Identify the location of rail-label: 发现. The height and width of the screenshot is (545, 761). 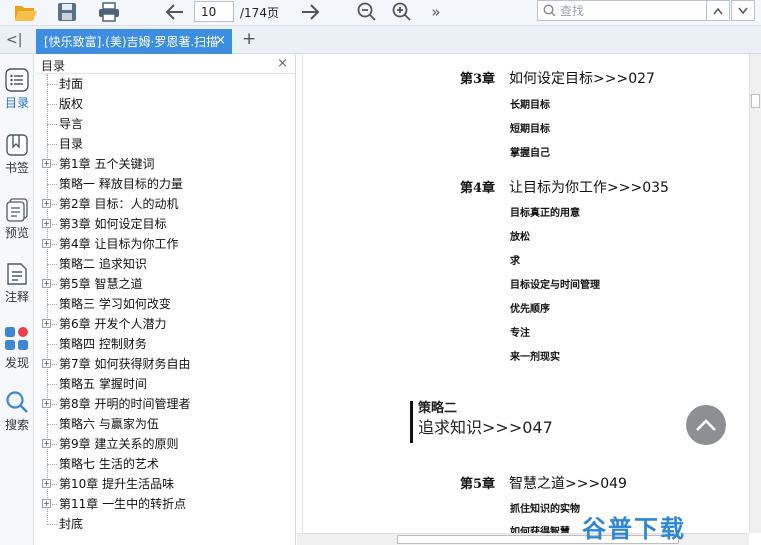
(16, 363).